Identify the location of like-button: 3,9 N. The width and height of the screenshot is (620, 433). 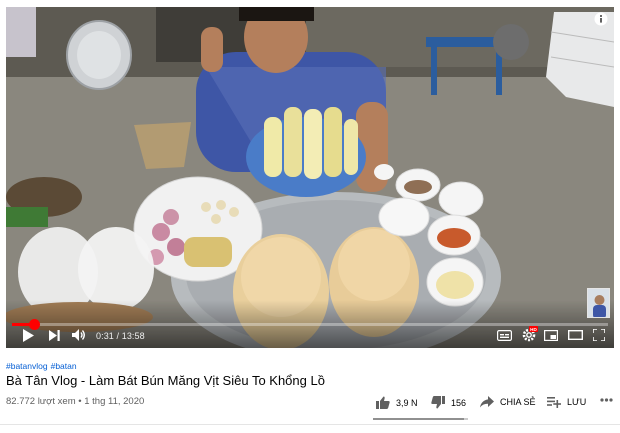
(397, 402).